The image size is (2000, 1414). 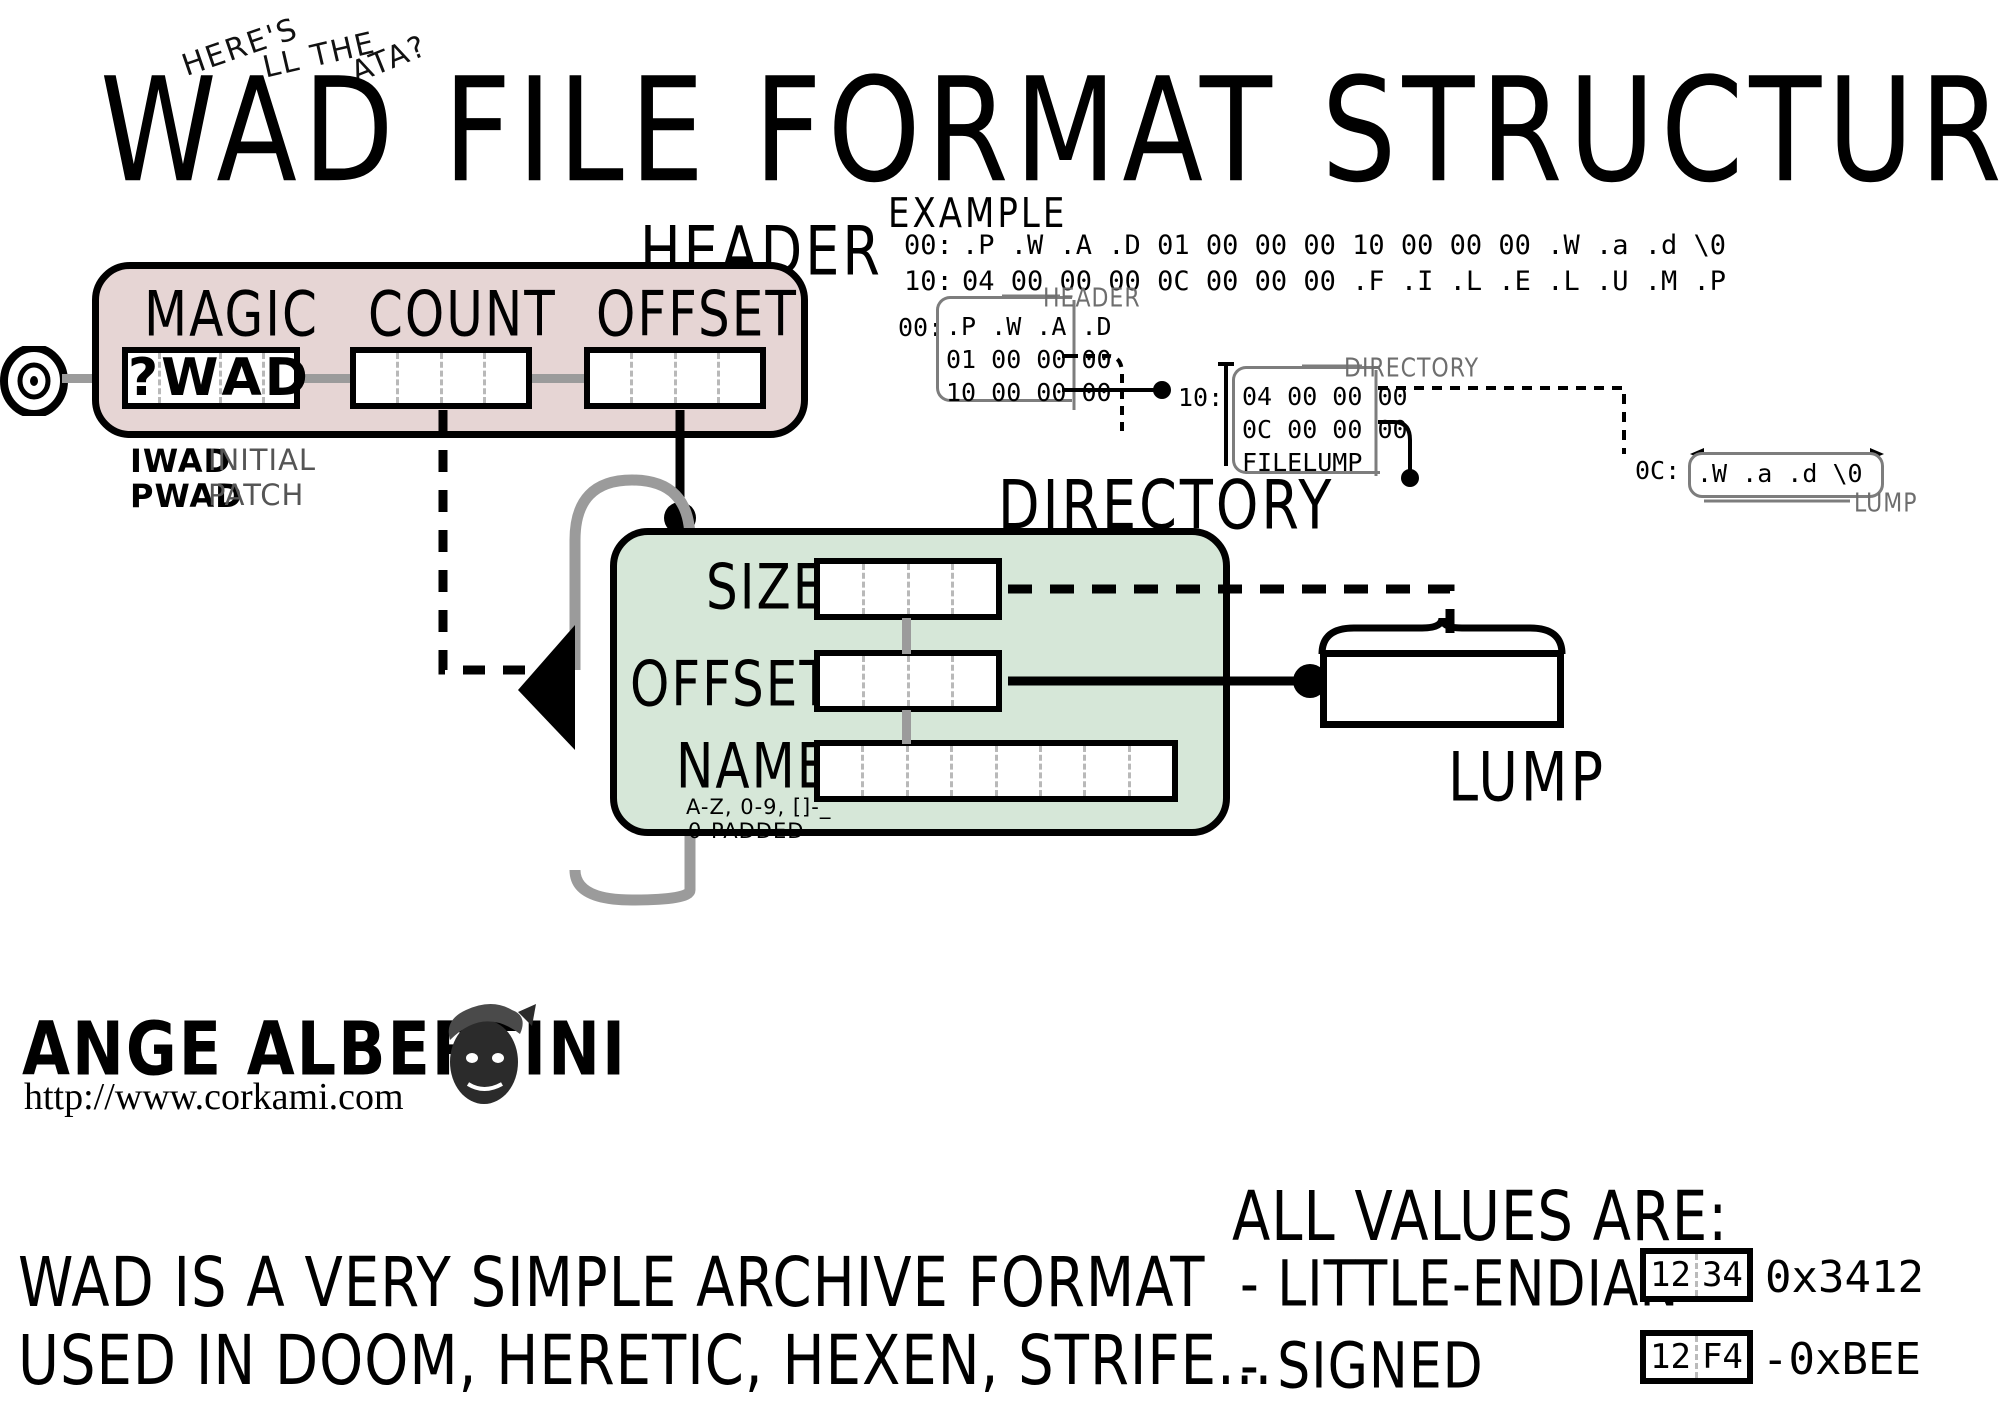 I want to click on example-directory-to-lump-connectors, so click(x=1502, y=436).